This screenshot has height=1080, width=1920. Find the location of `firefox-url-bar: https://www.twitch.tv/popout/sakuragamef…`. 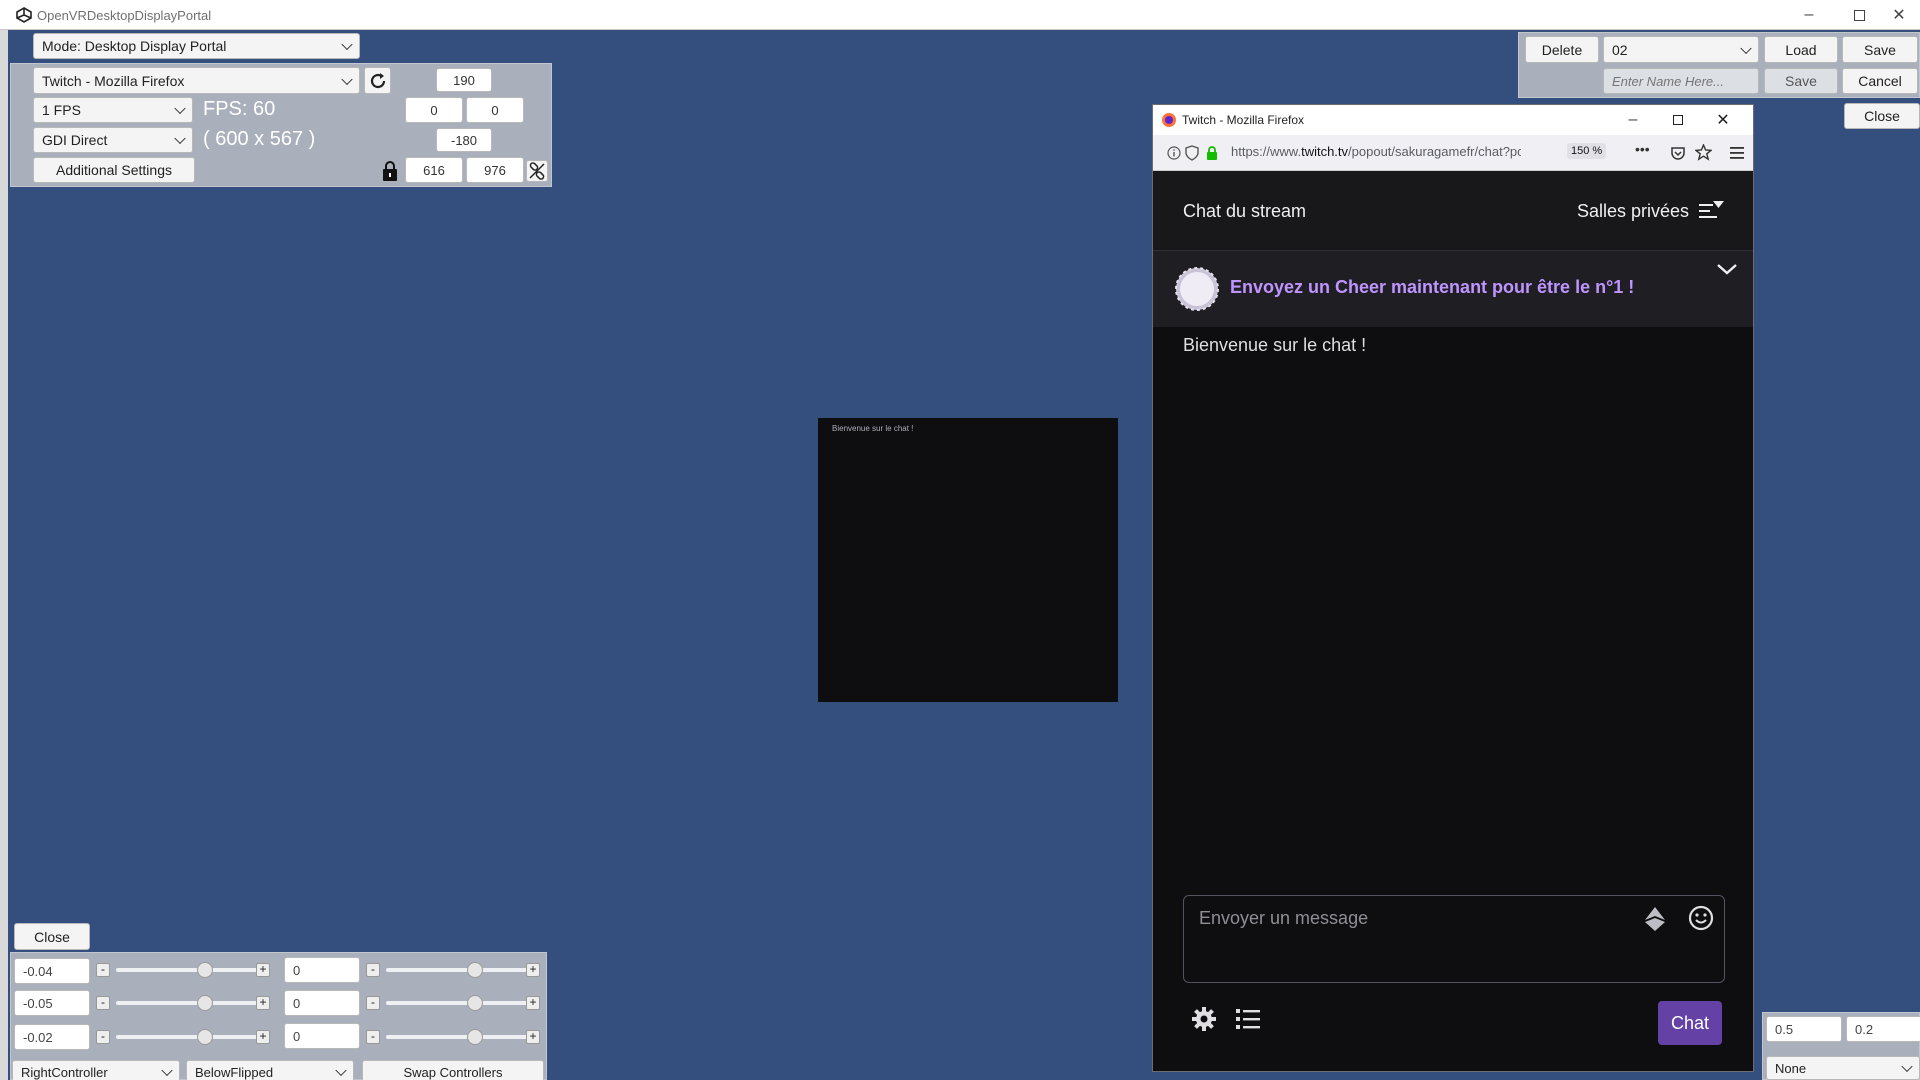

firefox-url-bar: https://www.twitch.tv/popout/sakuragamef… is located at coordinates (1453, 153).